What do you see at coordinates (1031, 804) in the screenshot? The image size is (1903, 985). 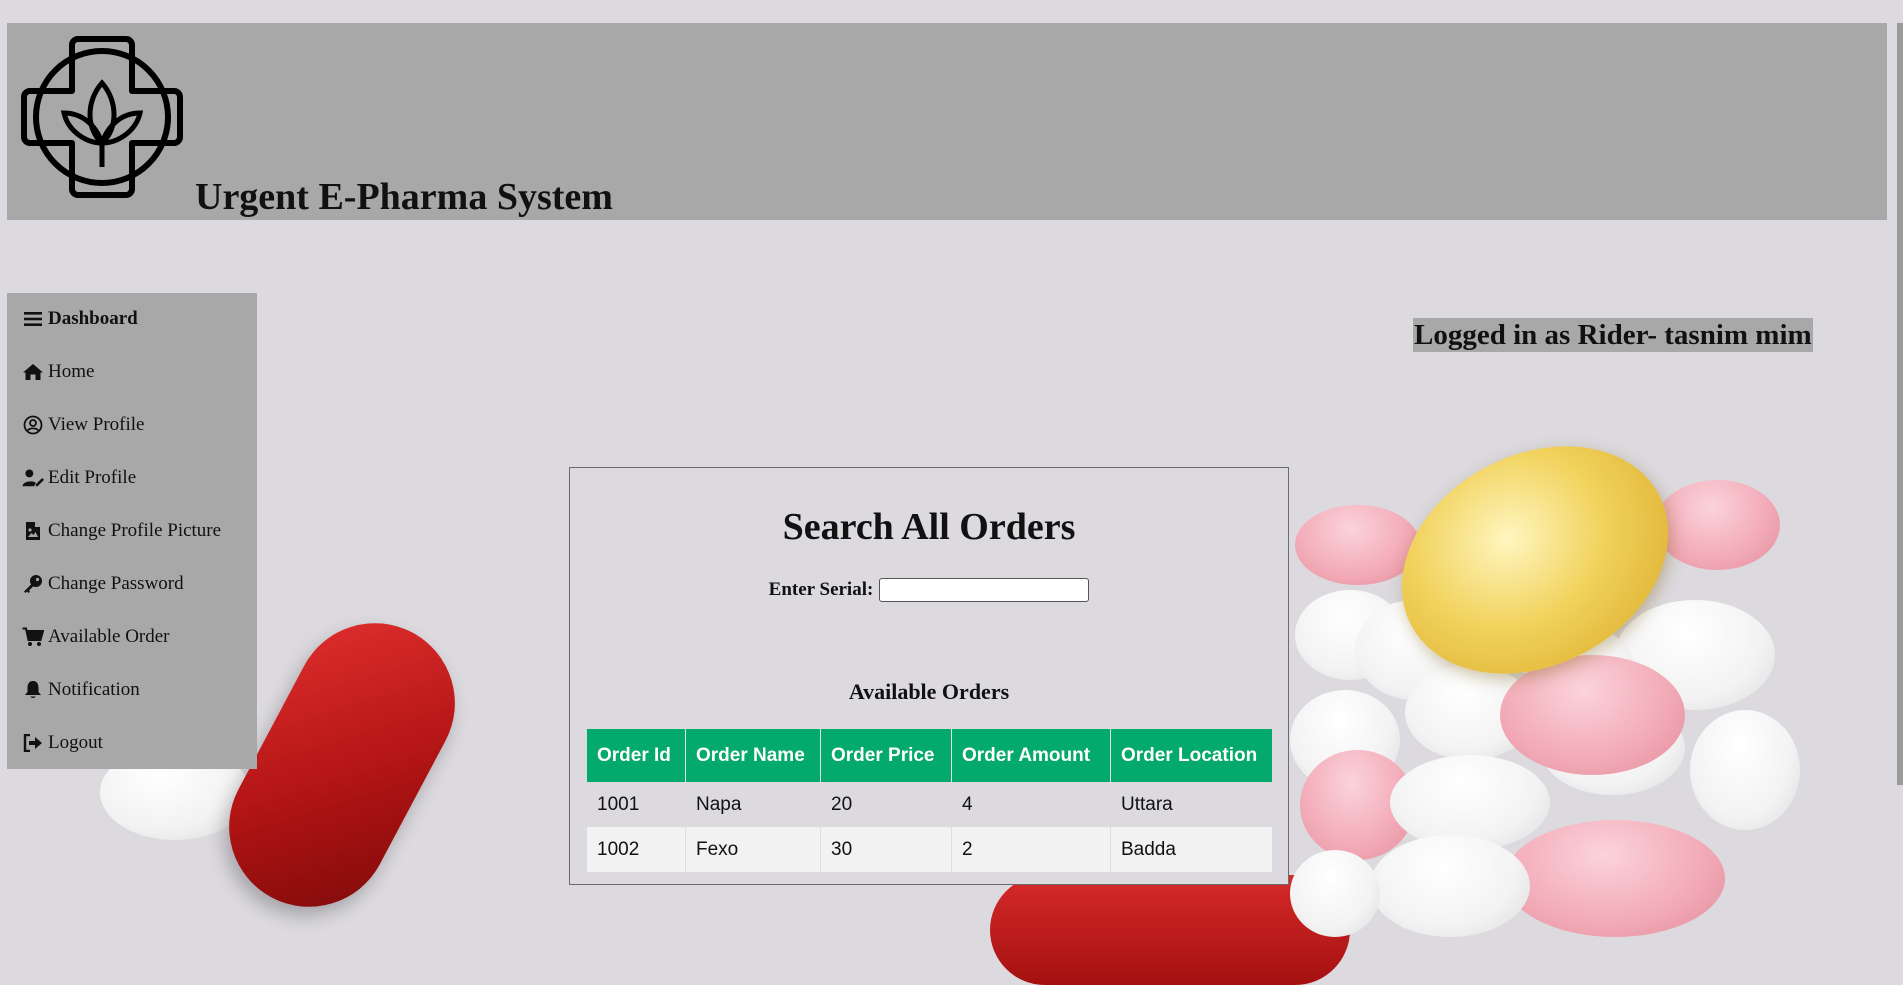 I see `cell-order-amount: 4` at bounding box center [1031, 804].